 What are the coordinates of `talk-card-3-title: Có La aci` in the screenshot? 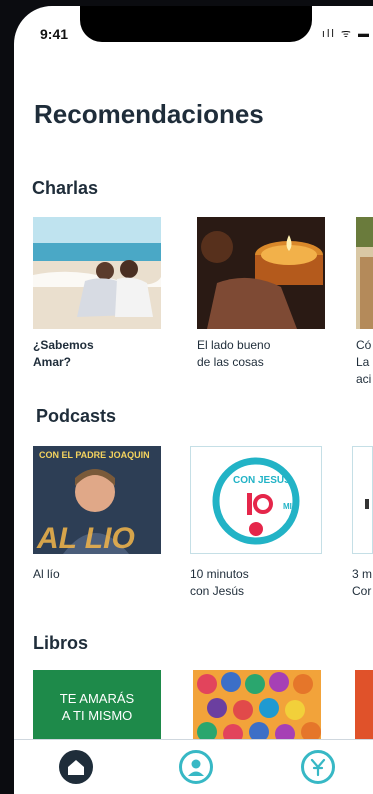 It's located at (364, 362).